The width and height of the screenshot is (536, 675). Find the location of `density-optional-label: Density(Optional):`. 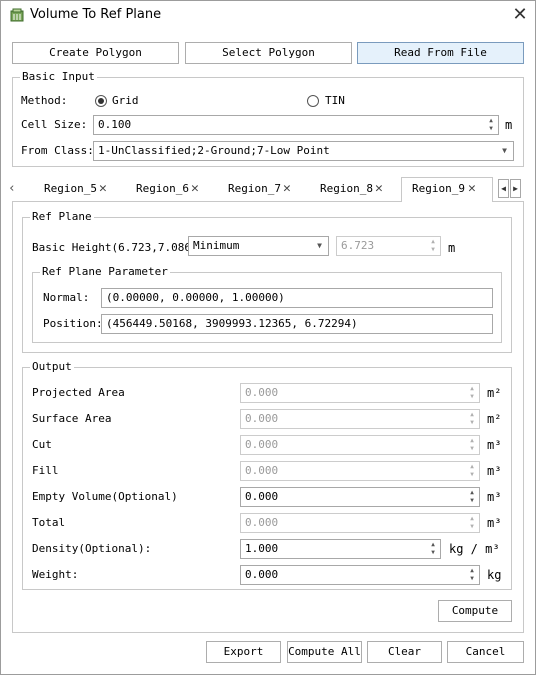

density-optional-label: Density(Optional): is located at coordinates (92, 548).